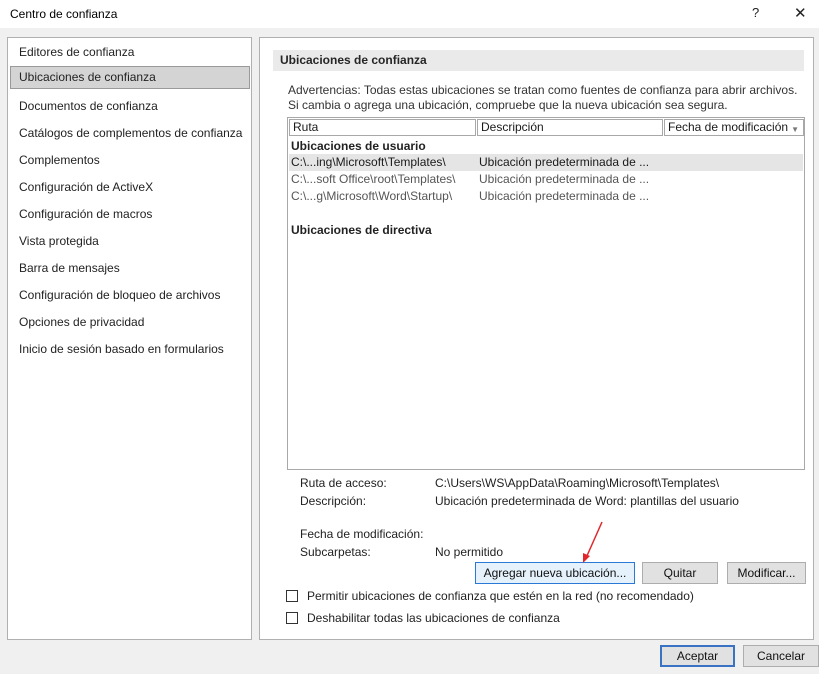  What do you see at coordinates (64, 14) in the screenshot?
I see `window-title: Centro de confianza` at bounding box center [64, 14].